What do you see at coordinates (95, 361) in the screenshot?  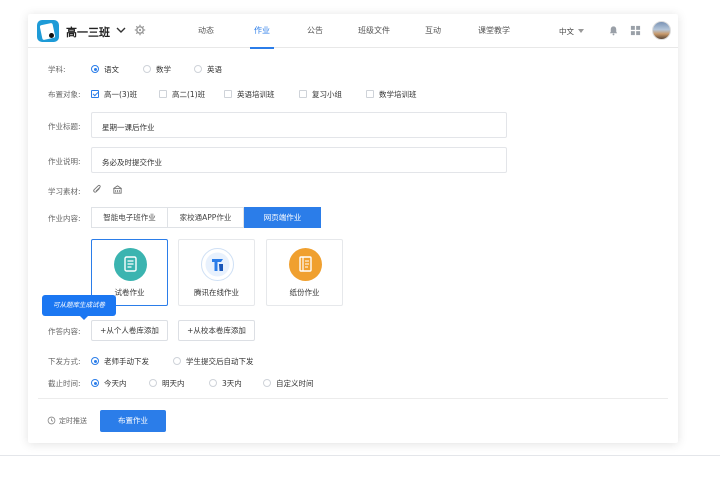 I see `radio-manual` at bounding box center [95, 361].